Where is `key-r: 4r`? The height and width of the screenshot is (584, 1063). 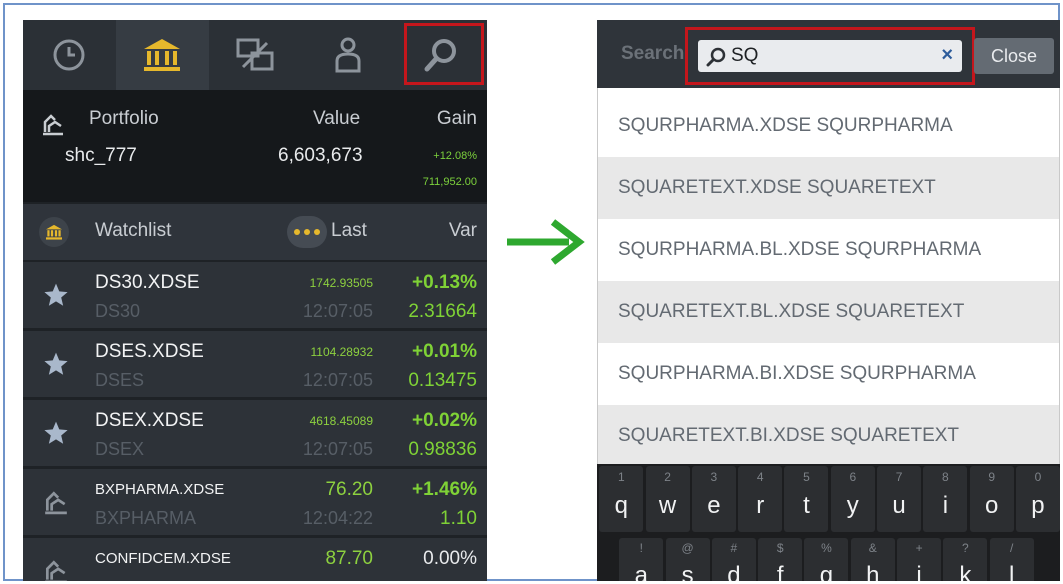 key-r: 4r is located at coordinates (760, 499).